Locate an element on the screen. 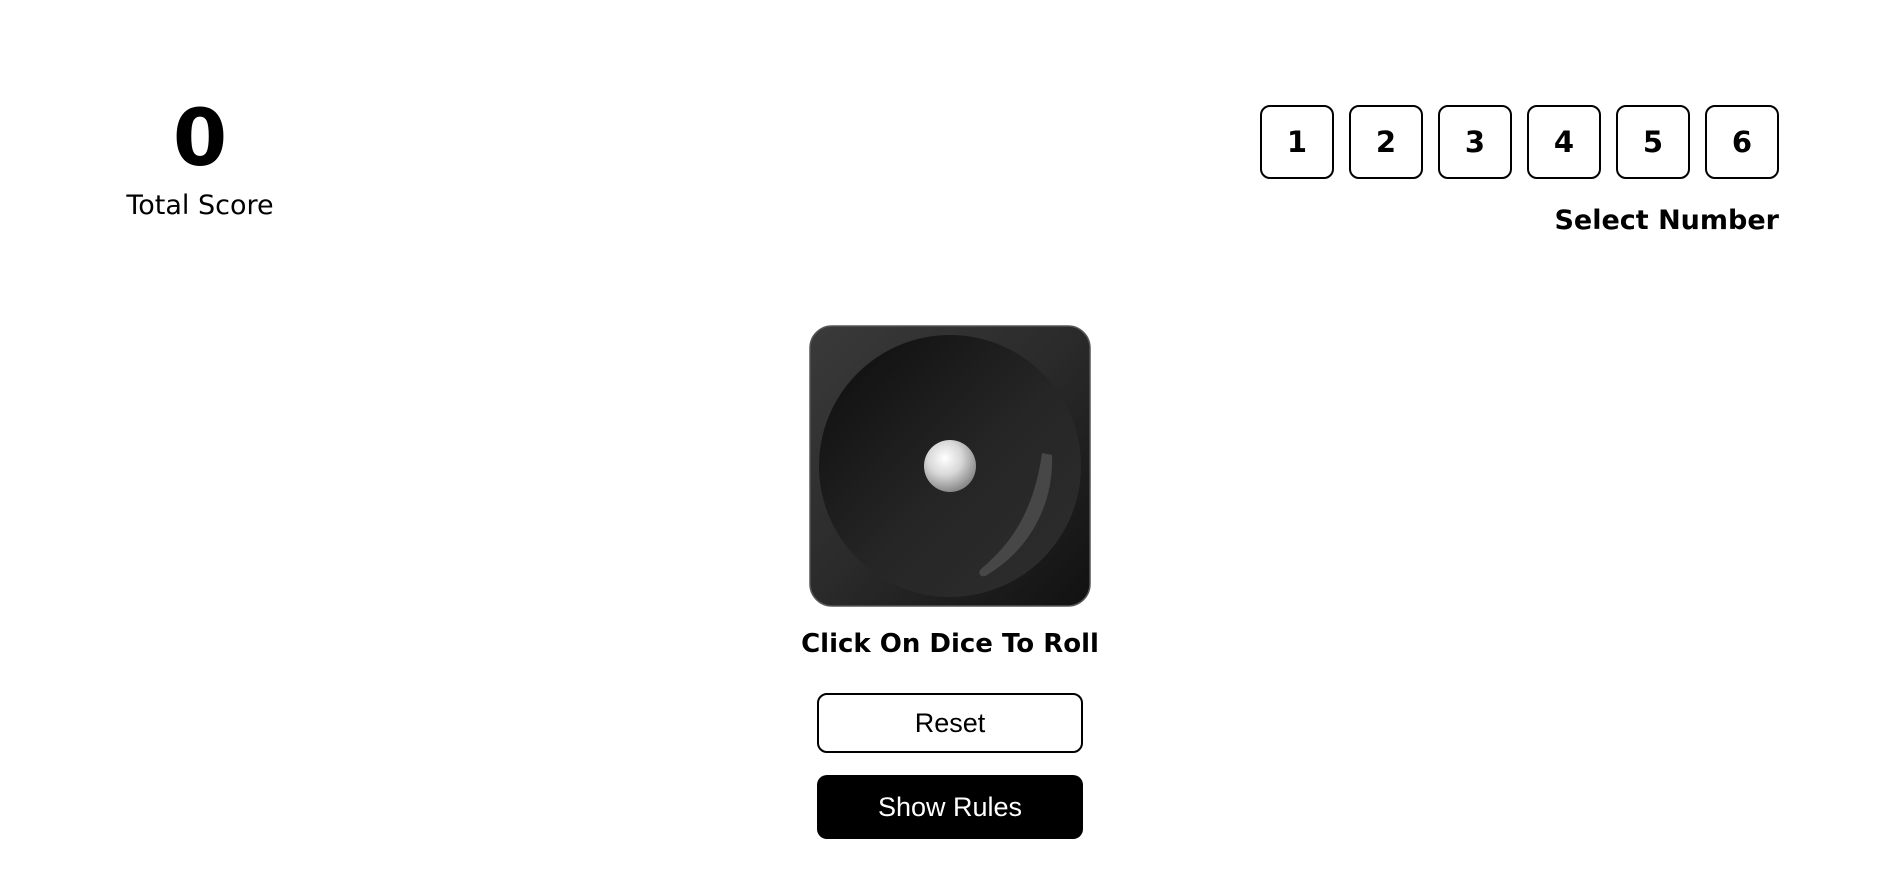 The image size is (1891, 872). number-selector: 1 2 3 4 5 6 Select Number is located at coordinates (1519, 170).